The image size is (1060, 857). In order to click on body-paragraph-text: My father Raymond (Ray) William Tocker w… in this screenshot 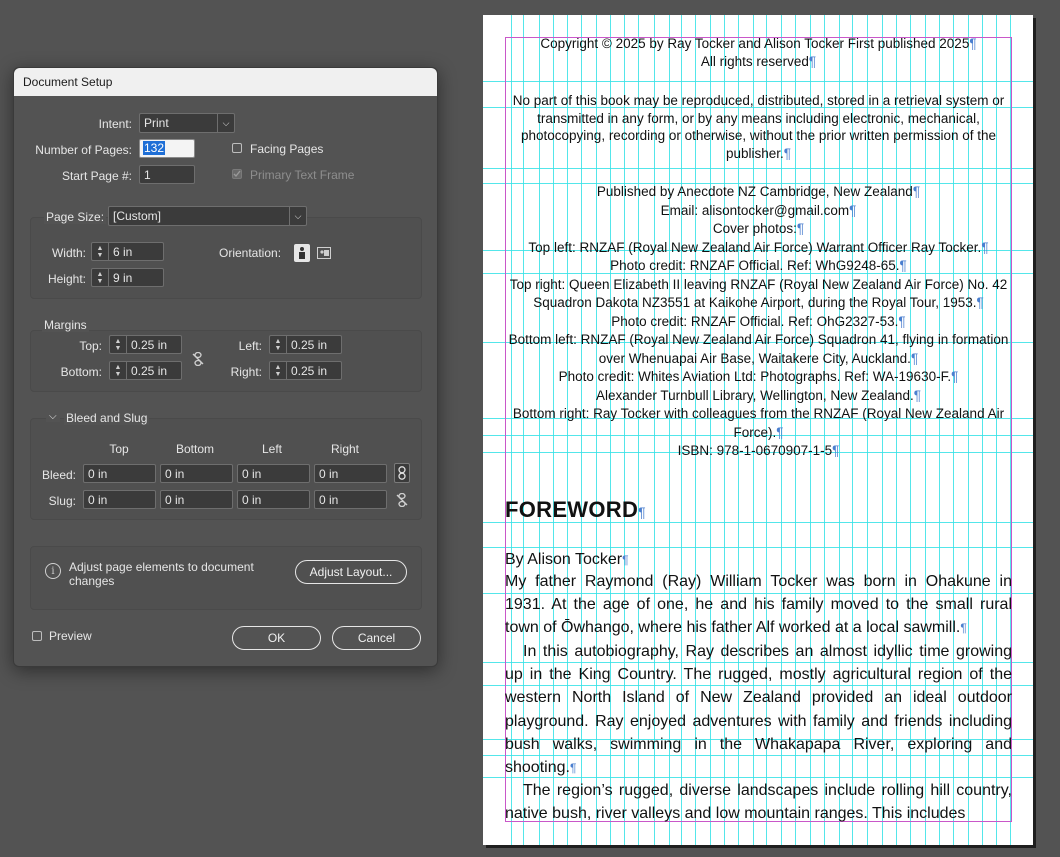, I will do `click(758, 605)`.